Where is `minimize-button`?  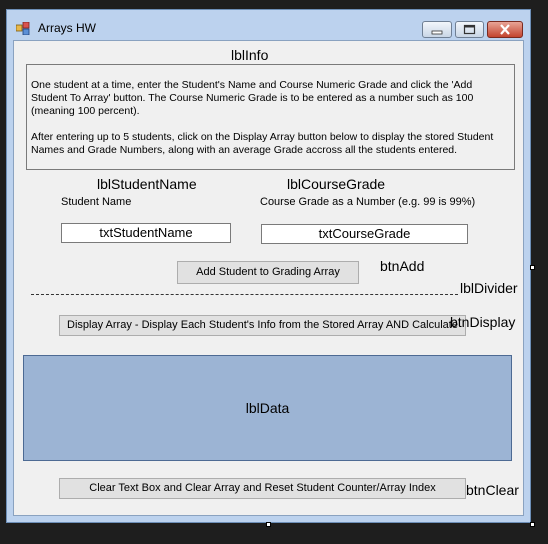
minimize-button is located at coordinates (437, 29).